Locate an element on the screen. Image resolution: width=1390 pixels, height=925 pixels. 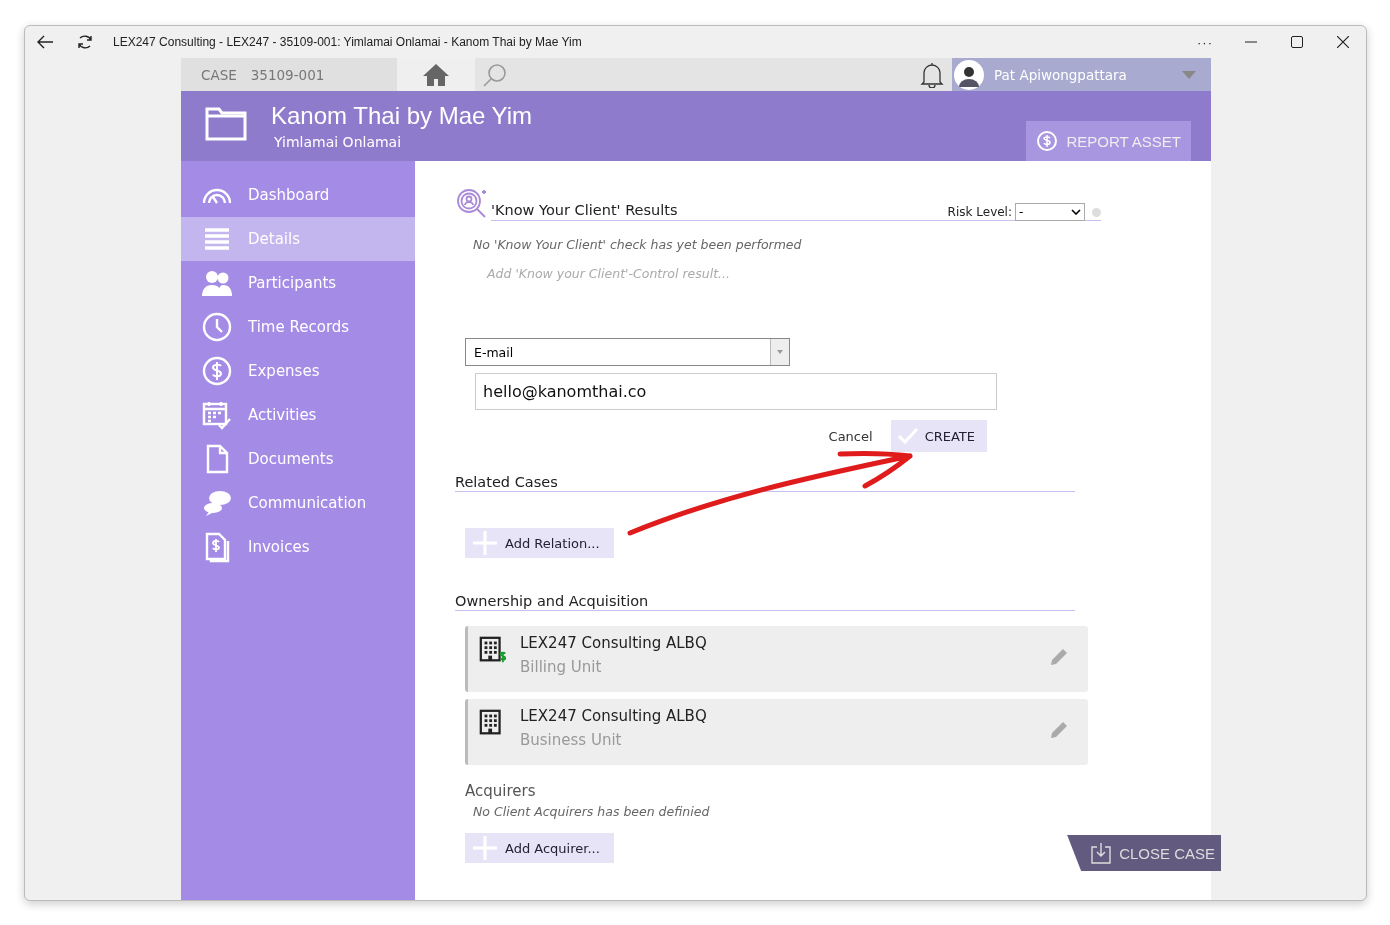
close-icon is located at coordinates (1343, 42).